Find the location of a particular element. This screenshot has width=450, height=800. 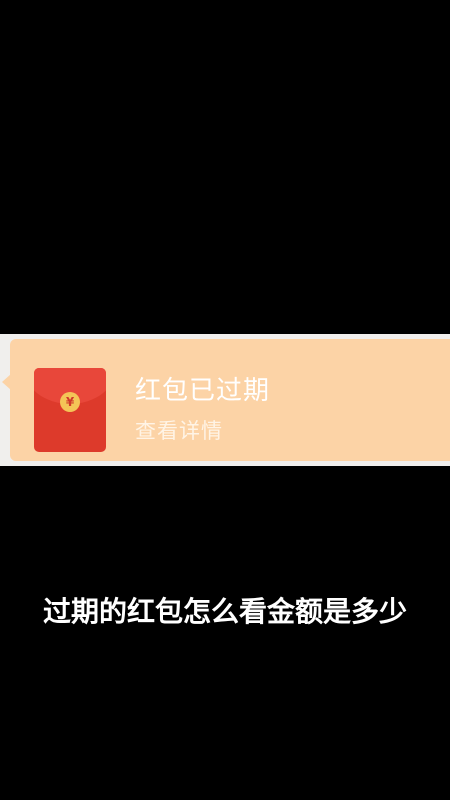

view-details-link: 查看详情 is located at coordinates (179, 431).